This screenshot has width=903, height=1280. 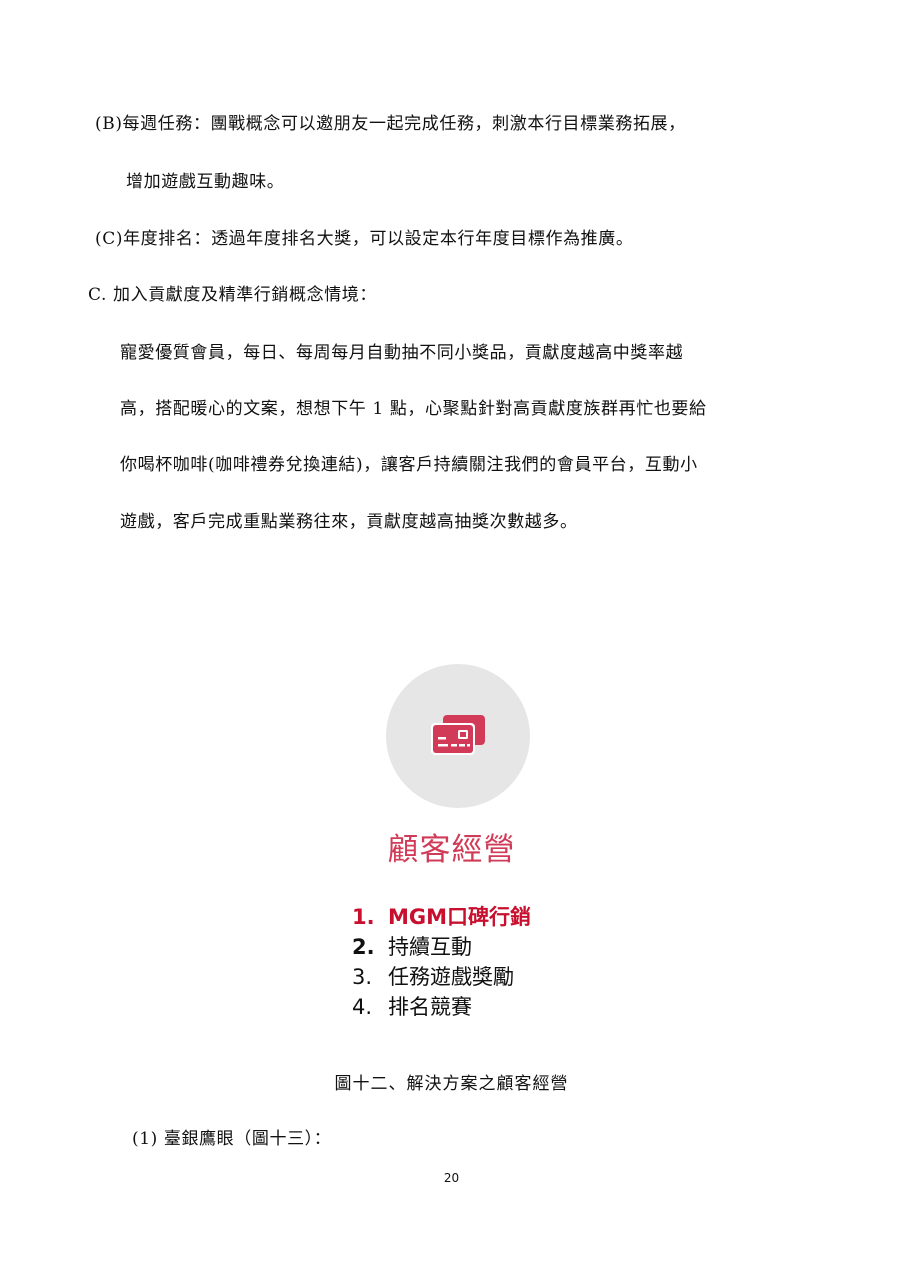 I want to click on list-item-label: MGM口碑行銷, so click(x=460, y=917).